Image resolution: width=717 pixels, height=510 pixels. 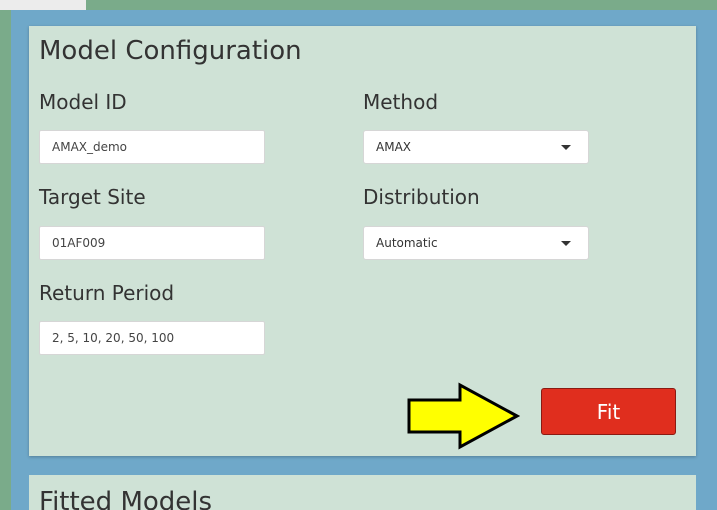 I want to click on method-label: Method, so click(x=401, y=102).